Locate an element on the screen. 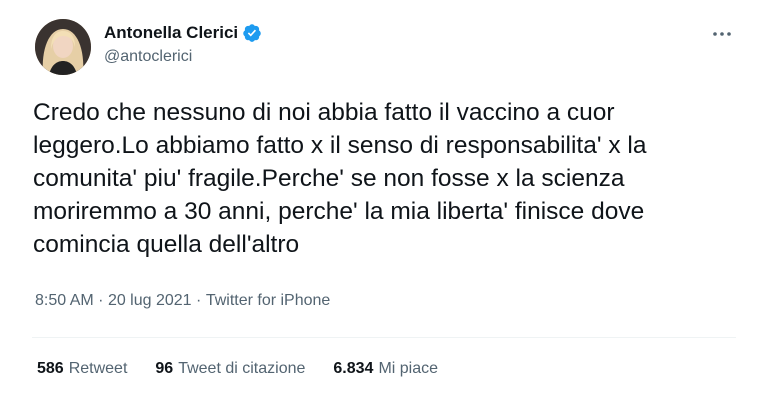 Image resolution: width=768 pixels, height=400 pixels. tweet-time: 8:50 AM is located at coordinates (64, 301).